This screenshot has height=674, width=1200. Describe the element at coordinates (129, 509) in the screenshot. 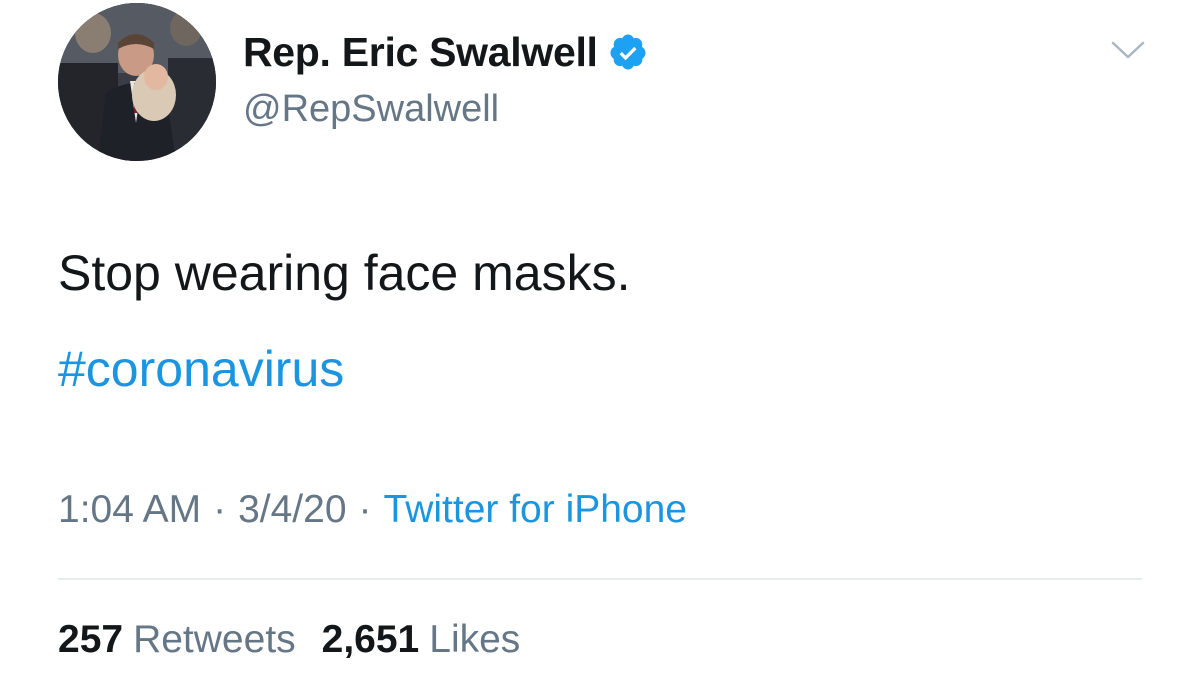

I see `tweet-time: 1:04 AM` at that location.